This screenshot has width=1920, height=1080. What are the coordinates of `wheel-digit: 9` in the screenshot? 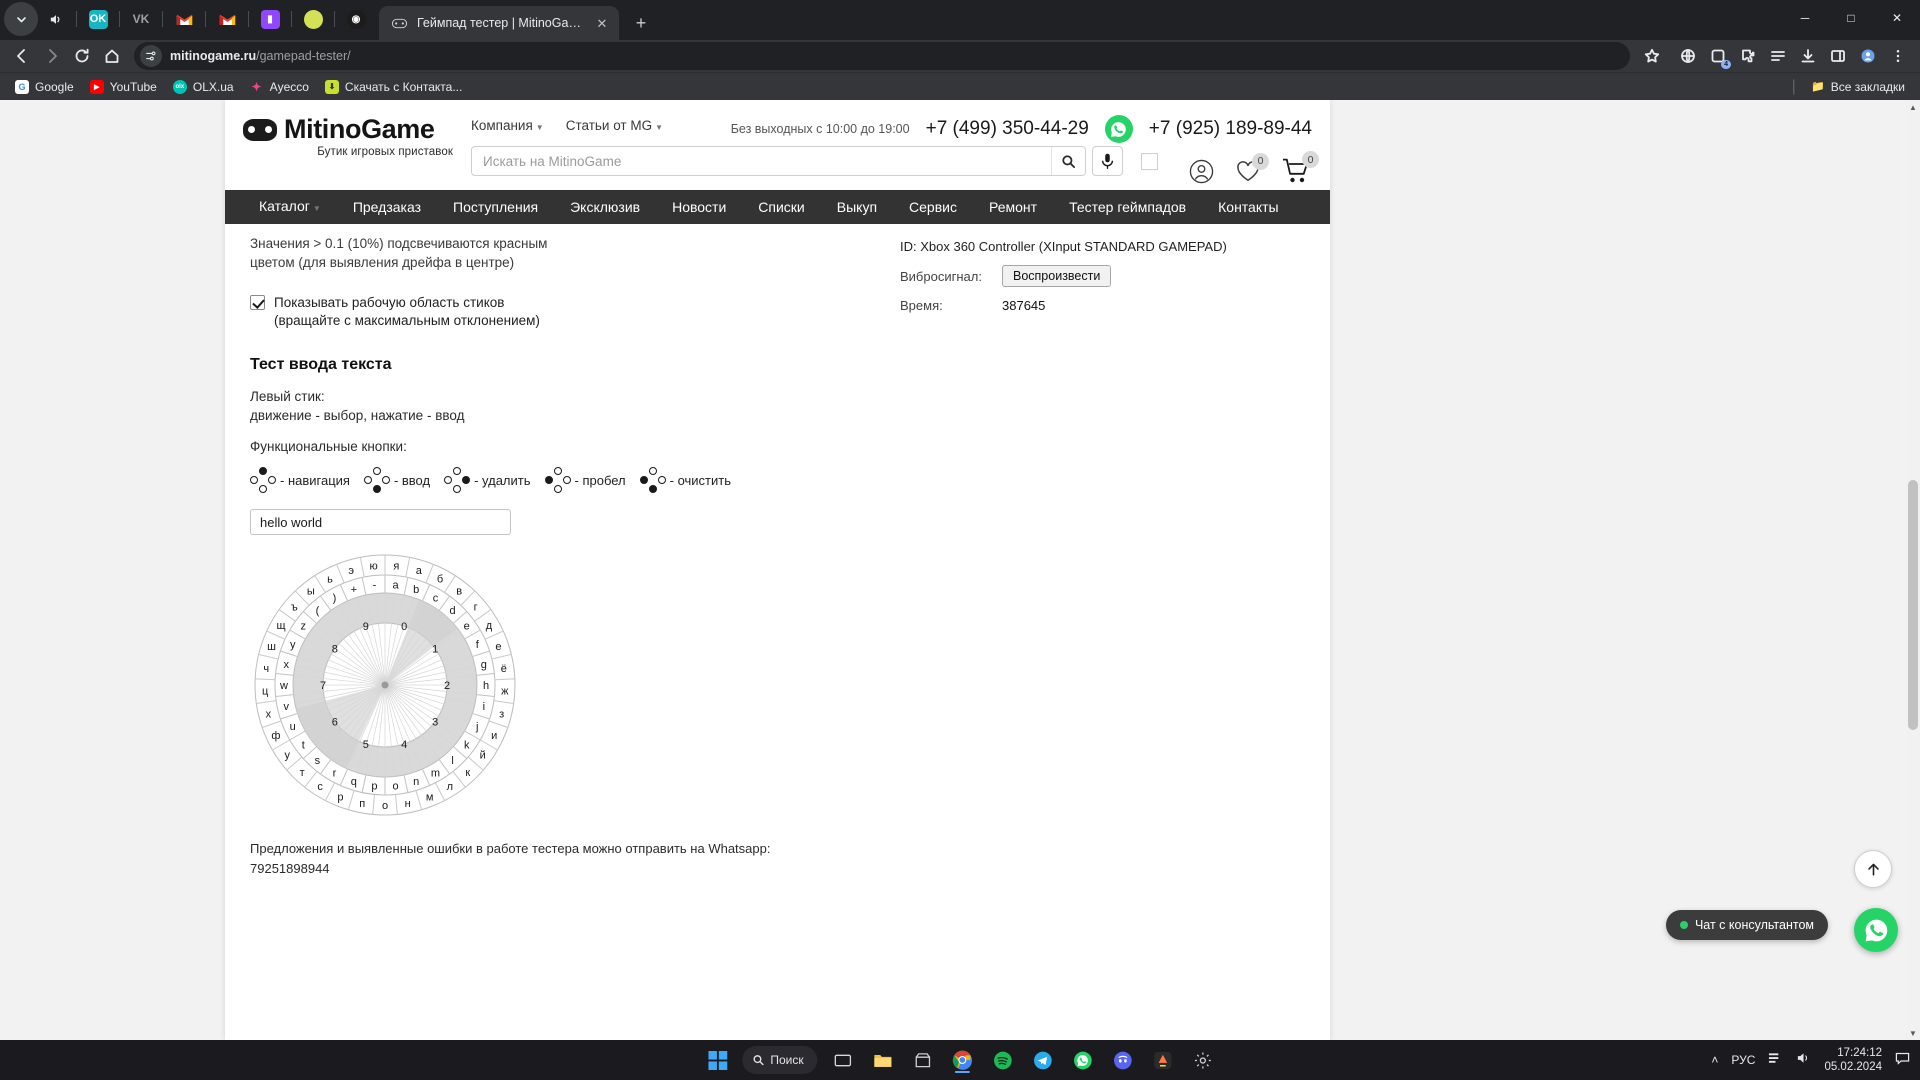 It's located at (366, 627).